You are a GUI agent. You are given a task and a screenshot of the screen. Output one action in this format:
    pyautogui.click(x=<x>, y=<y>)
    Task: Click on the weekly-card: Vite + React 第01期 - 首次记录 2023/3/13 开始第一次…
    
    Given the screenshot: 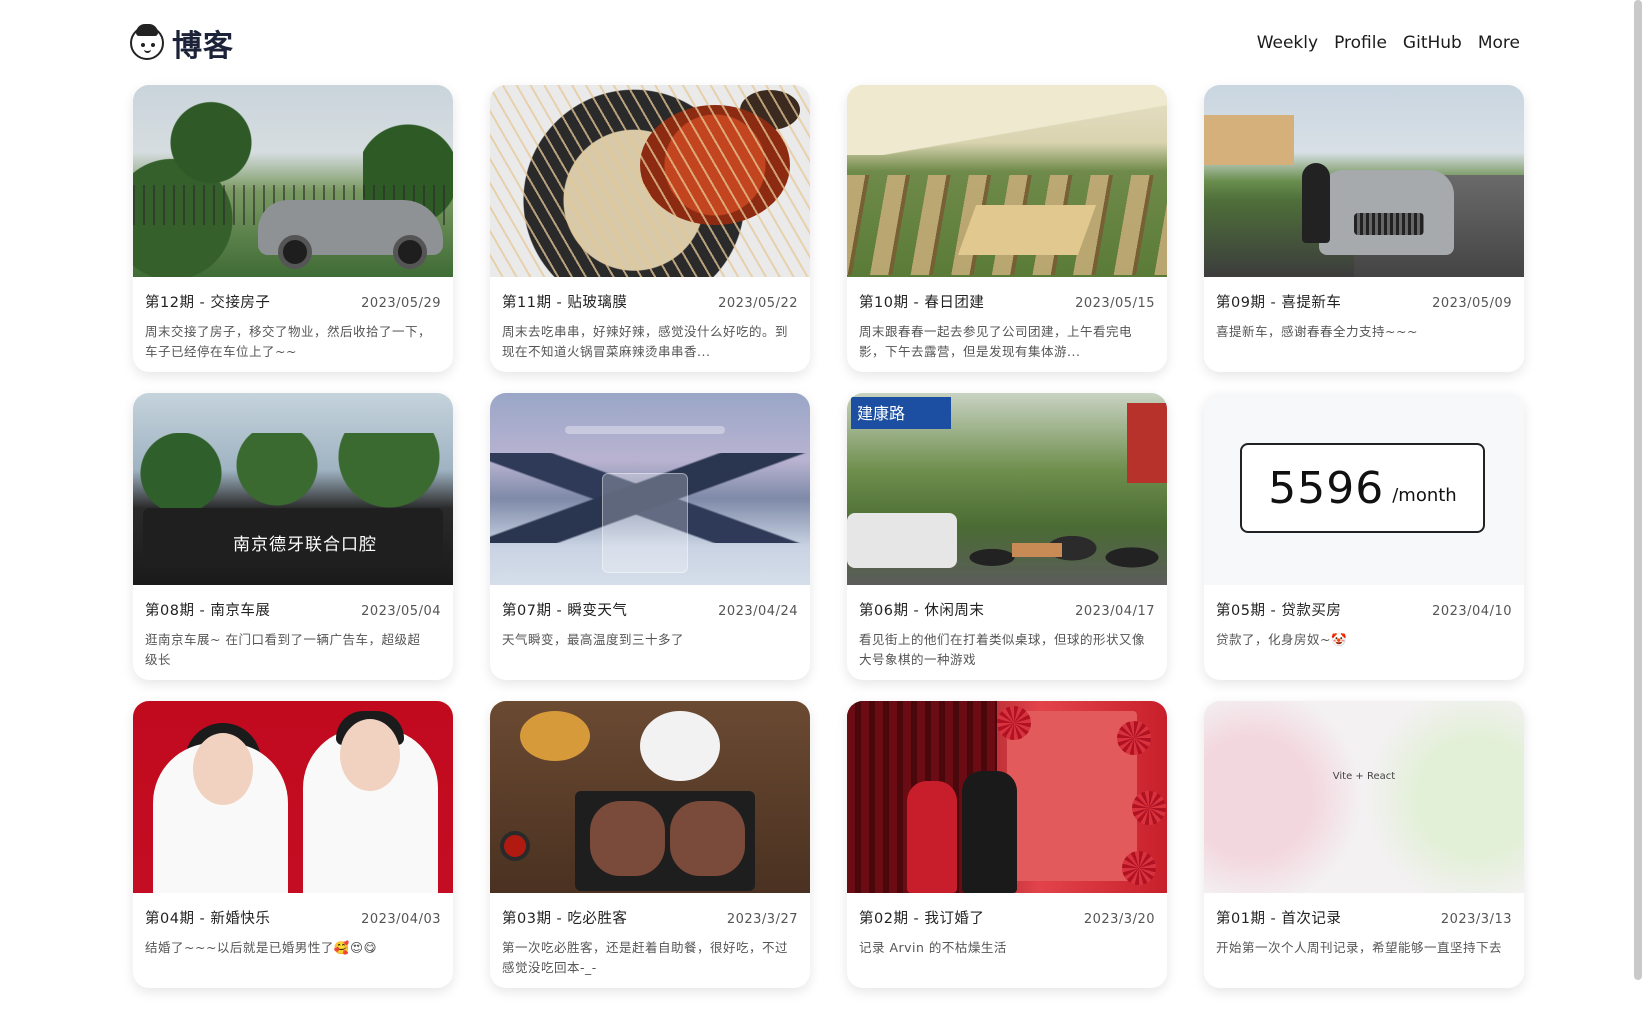 What is the action you would take?
    pyautogui.click(x=1364, y=844)
    